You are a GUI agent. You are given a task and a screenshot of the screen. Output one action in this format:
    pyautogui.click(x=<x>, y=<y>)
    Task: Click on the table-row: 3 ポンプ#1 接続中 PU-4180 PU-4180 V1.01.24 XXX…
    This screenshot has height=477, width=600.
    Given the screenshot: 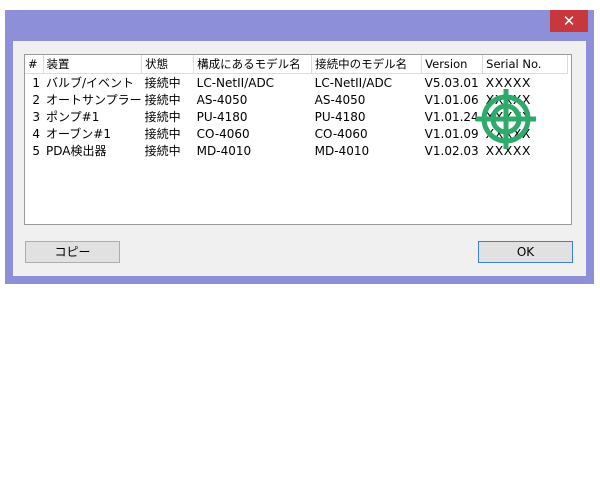 What is the action you would take?
    pyautogui.click(x=296, y=116)
    